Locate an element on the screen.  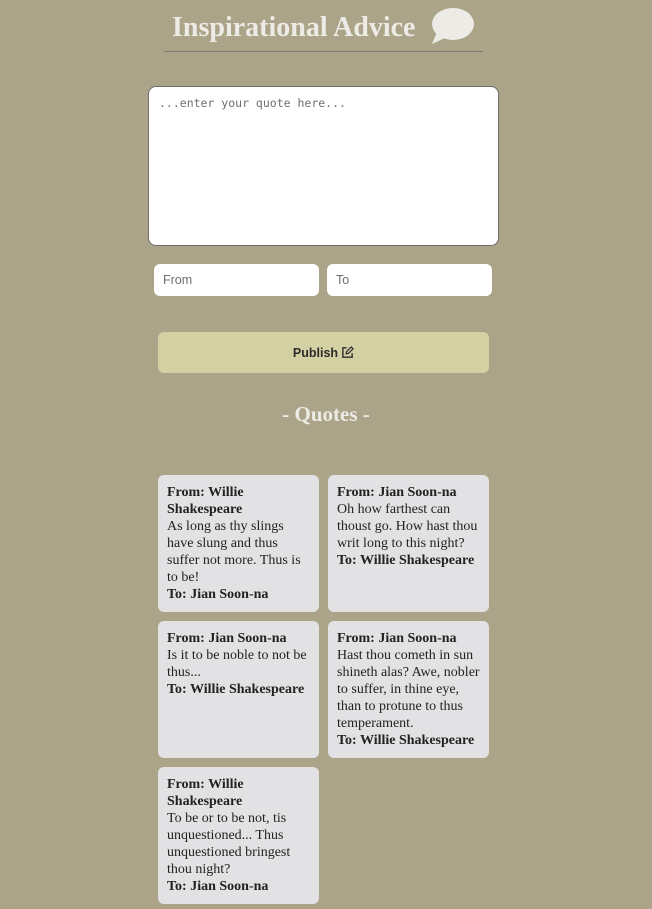
edit-icon is located at coordinates (348, 352).